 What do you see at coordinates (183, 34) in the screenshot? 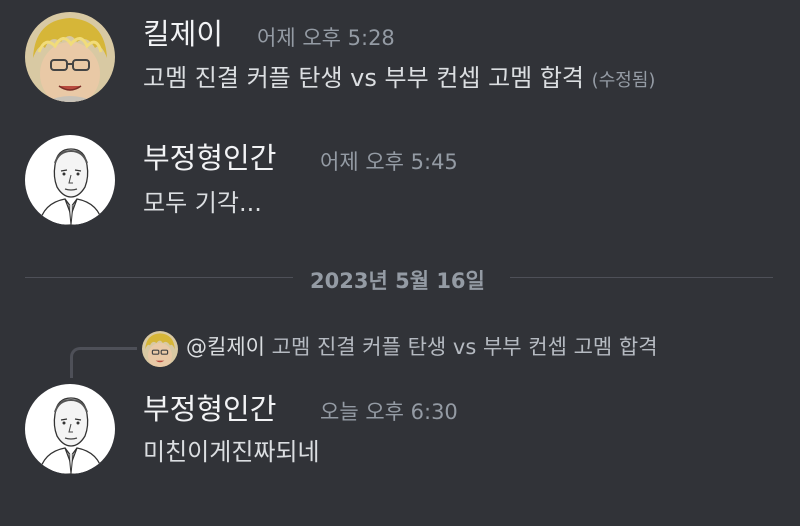
I see `author-name: 킬제이` at bounding box center [183, 34].